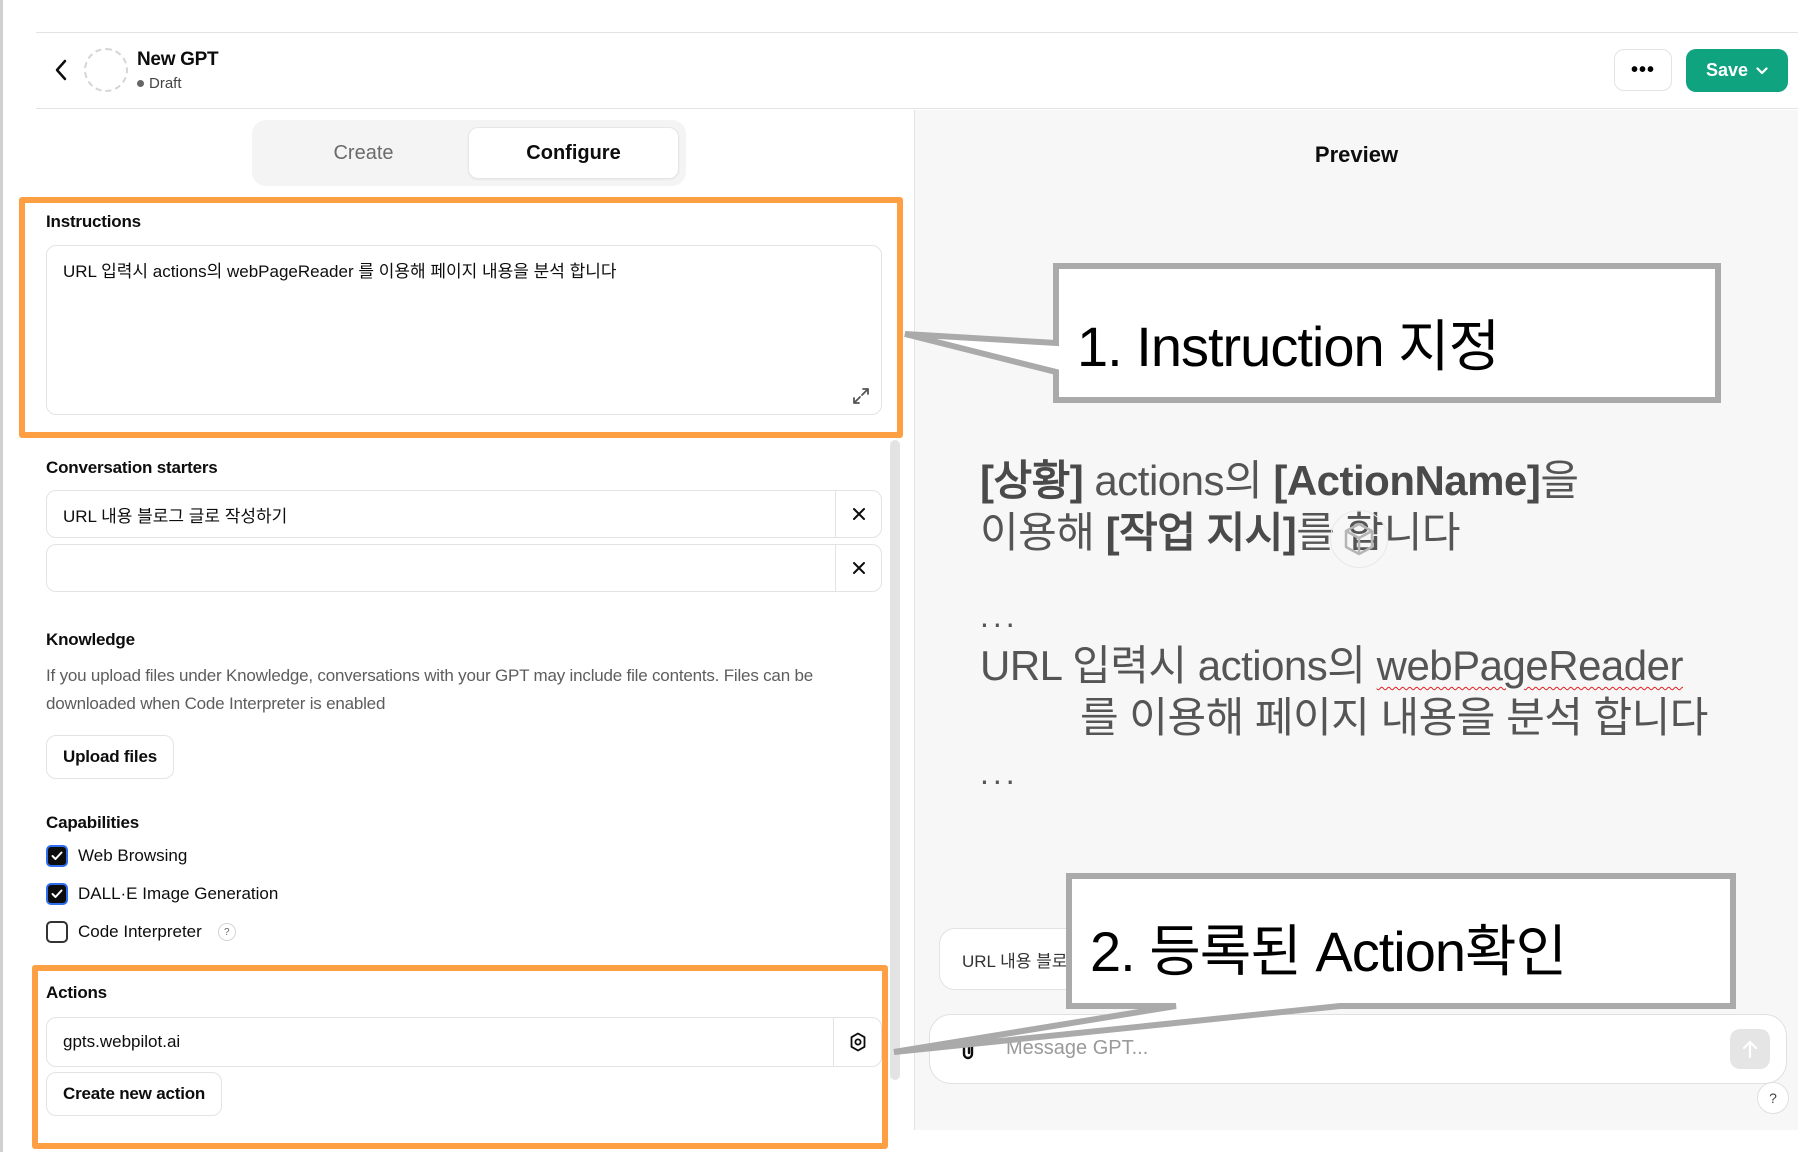  What do you see at coordinates (93, 221) in the screenshot?
I see `instructions-label: Instructions` at bounding box center [93, 221].